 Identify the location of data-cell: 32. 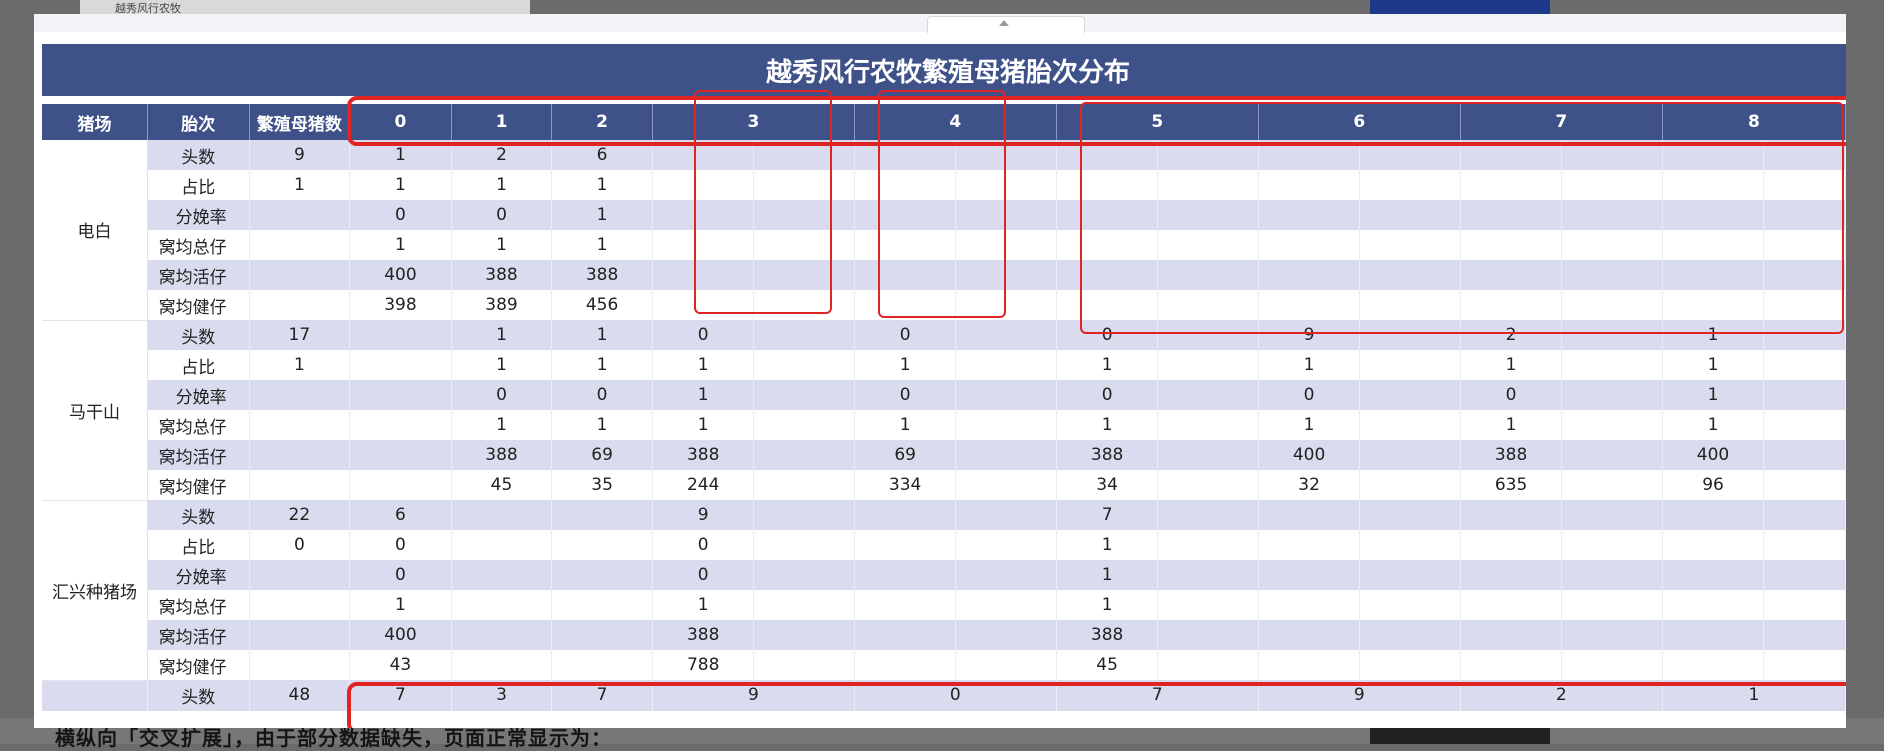
(1309, 485).